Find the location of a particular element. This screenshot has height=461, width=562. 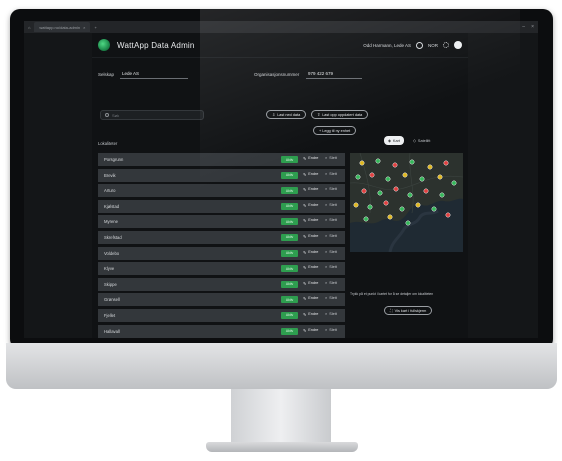

avatar is located at coordinates (458, 45).